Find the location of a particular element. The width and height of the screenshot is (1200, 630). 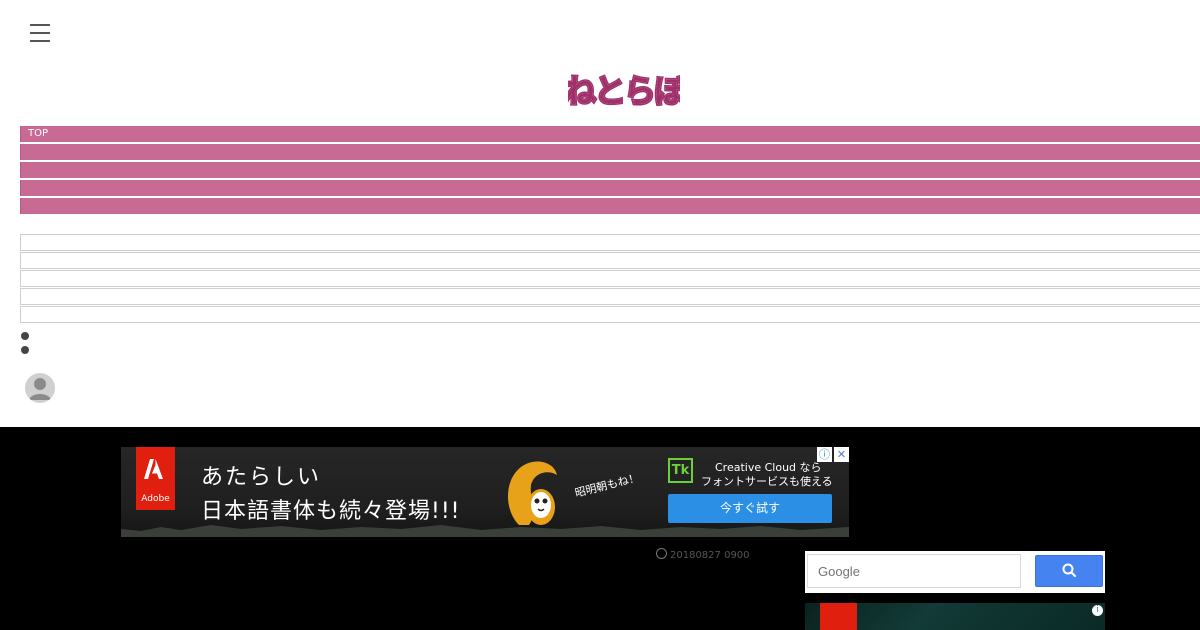

typekit-badge: Tk is located at coordinates (680, 470).